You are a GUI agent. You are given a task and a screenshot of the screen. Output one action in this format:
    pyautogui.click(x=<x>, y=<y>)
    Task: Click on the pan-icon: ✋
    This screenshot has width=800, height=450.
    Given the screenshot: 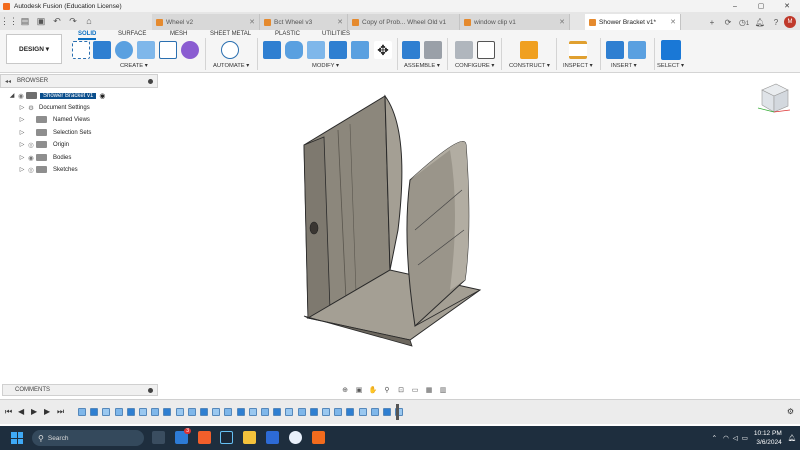 What is the action you would take?
    pyautogui.click(x=373, y=390)
    